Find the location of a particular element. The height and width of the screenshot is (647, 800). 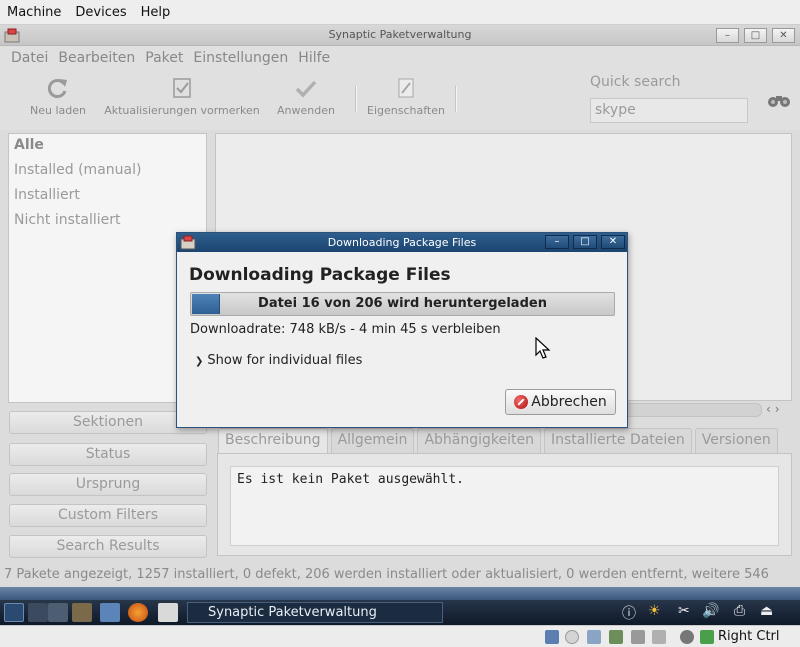

mouse-cursor-icon is located at coordinates (543, 348).